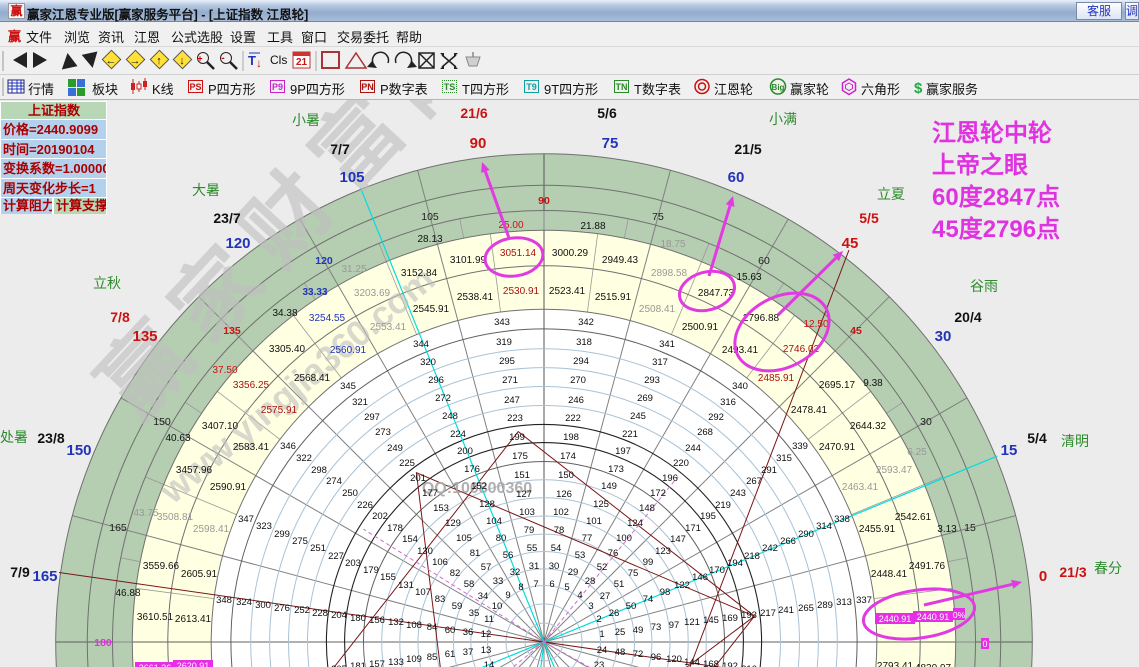 Image resolution: width=1139 pixels, height=667 pixels. Describe the element at coordinates (700, 577) in the screenshot. I see `svg-text: 146` at that location.